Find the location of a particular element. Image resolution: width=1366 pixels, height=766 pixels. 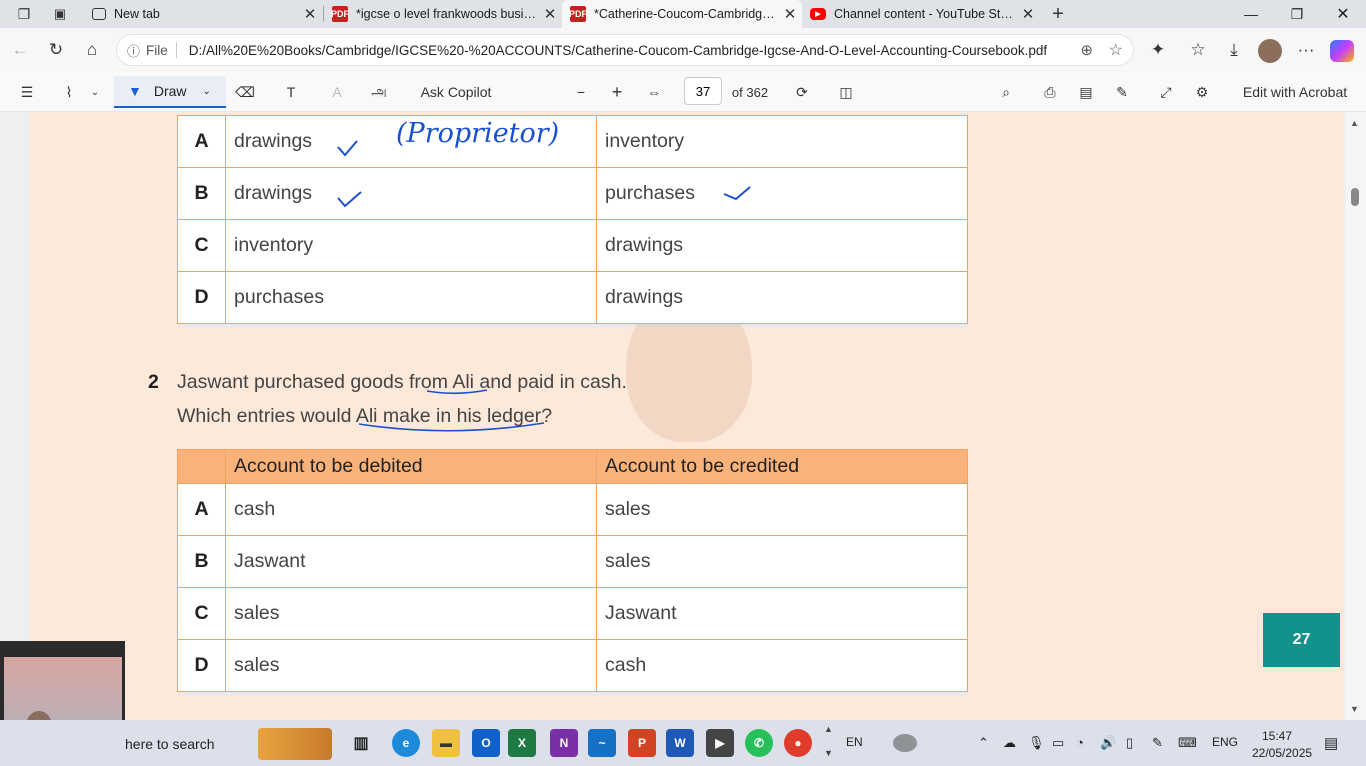

chevron-down-icon: ▼ is located at coordinates (828, 753).